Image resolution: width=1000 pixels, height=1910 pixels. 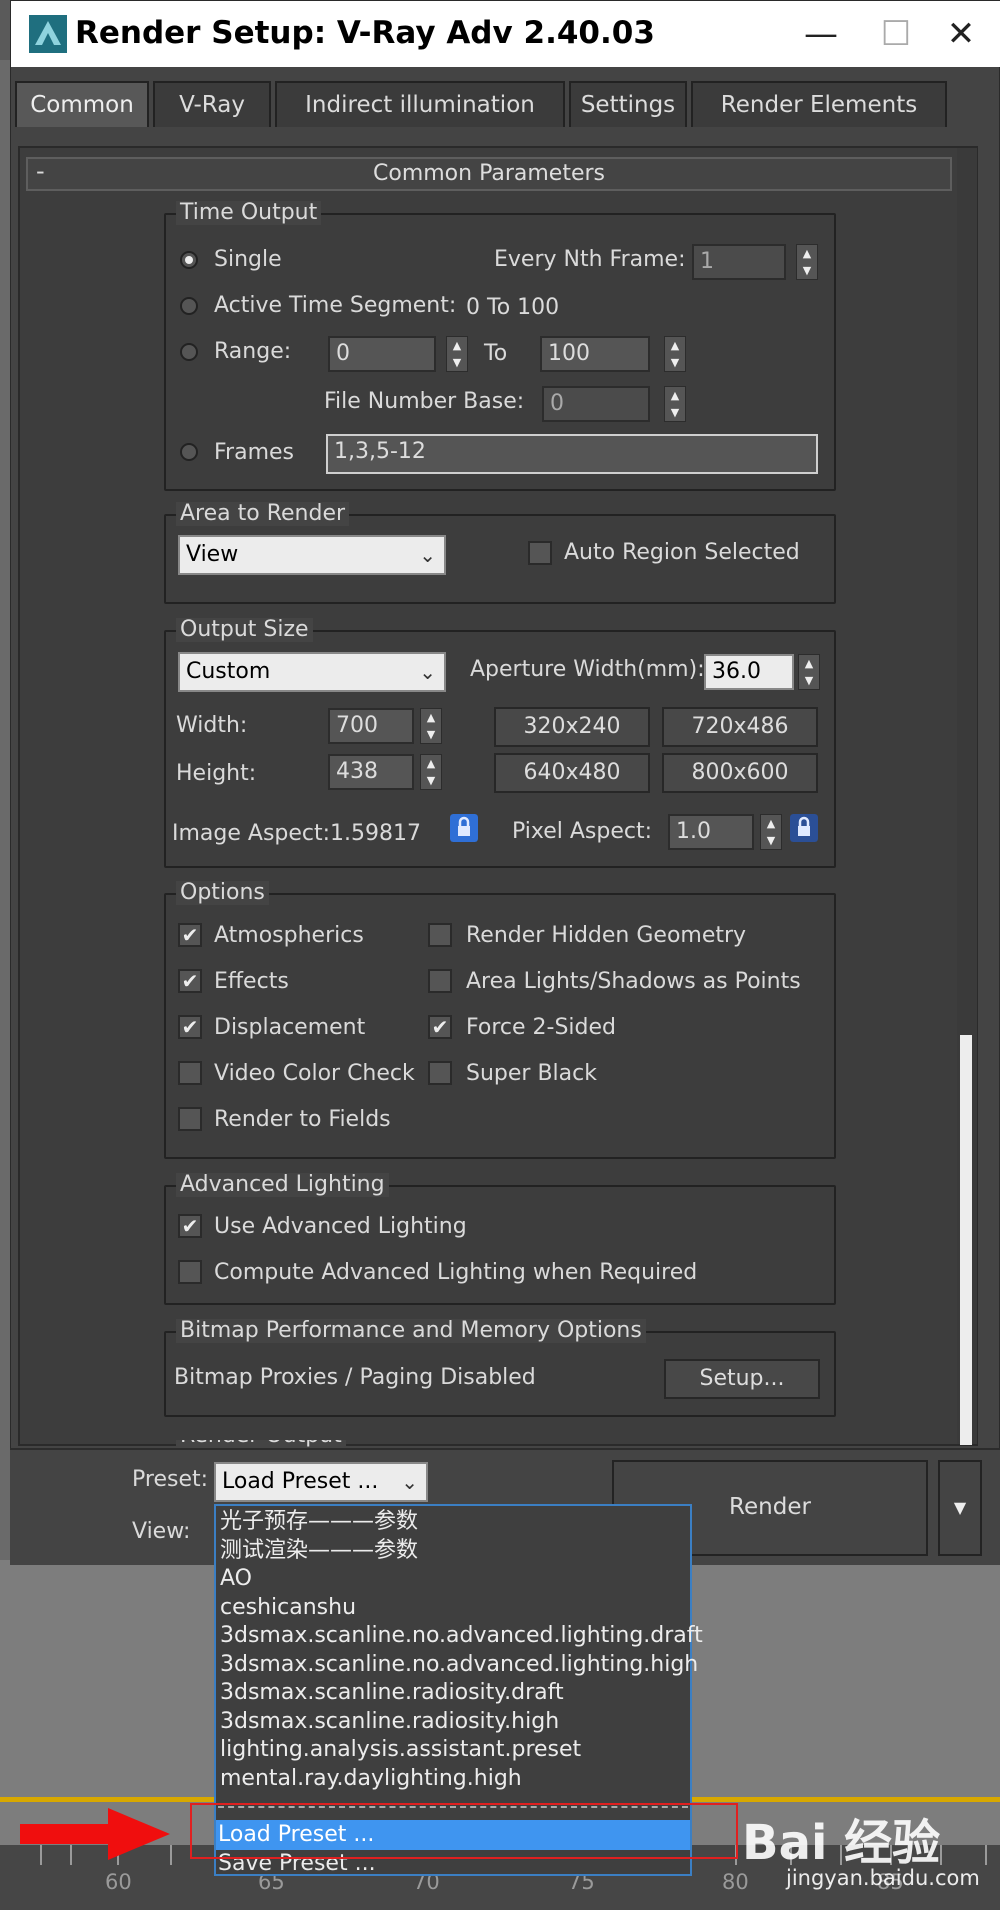 I want to click on tab-common: Common, so click(x=82, y=104).